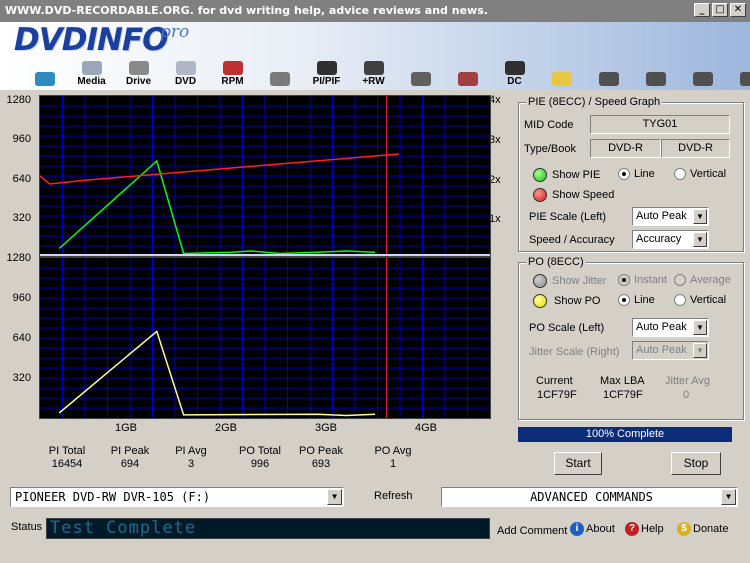  Describe the element at coordinates (375, 56) in the screenshot. I see `header-banner: DVDINFO pro Media Drive DVD RPM PI/PIF +RW DC` at that location.